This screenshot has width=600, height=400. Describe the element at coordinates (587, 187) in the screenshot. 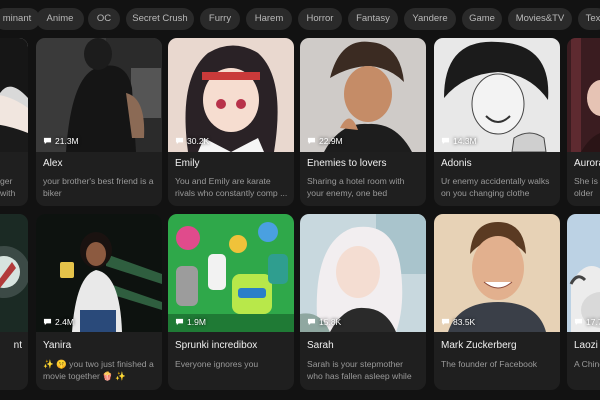

I see `character-description: She is is older` at that location.